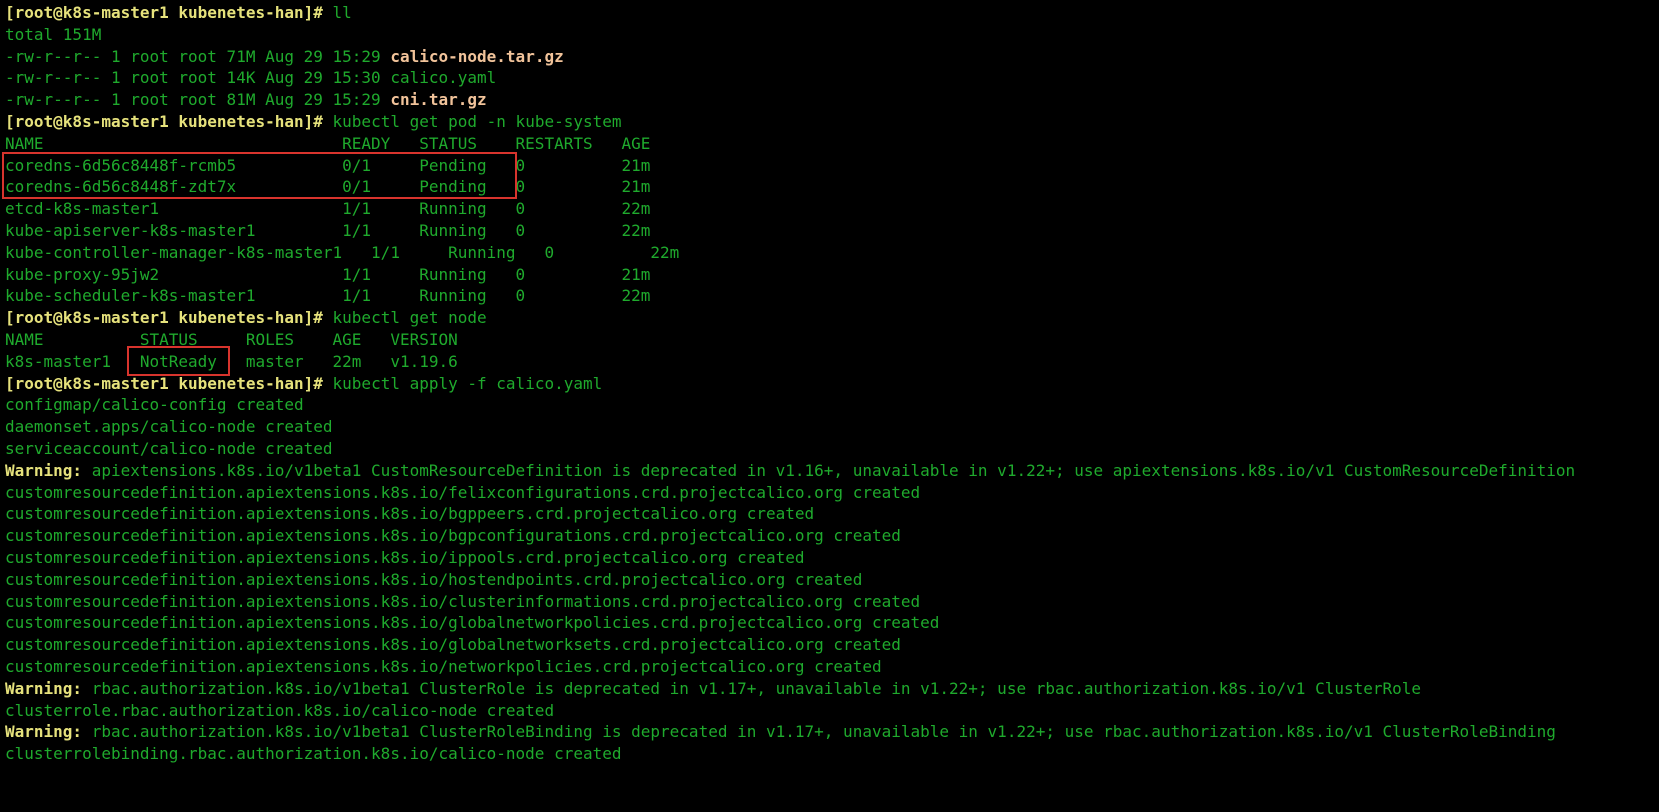 The height and width of the screenshot is (812, 1659). I want to click on file-meta: -rw-r--r-- 1 root root 81M Aug 29 15:29, so click(193, 100).